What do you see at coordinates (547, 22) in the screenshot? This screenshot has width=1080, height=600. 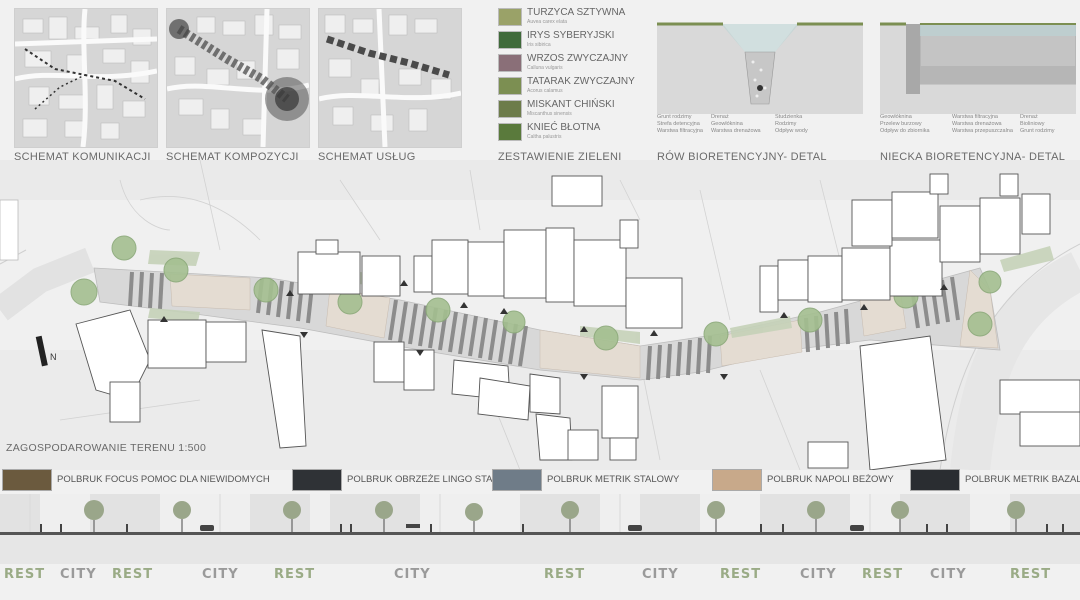 I see `plant-latin-name: Auvea carex elata` at bounding box center [547, 22].